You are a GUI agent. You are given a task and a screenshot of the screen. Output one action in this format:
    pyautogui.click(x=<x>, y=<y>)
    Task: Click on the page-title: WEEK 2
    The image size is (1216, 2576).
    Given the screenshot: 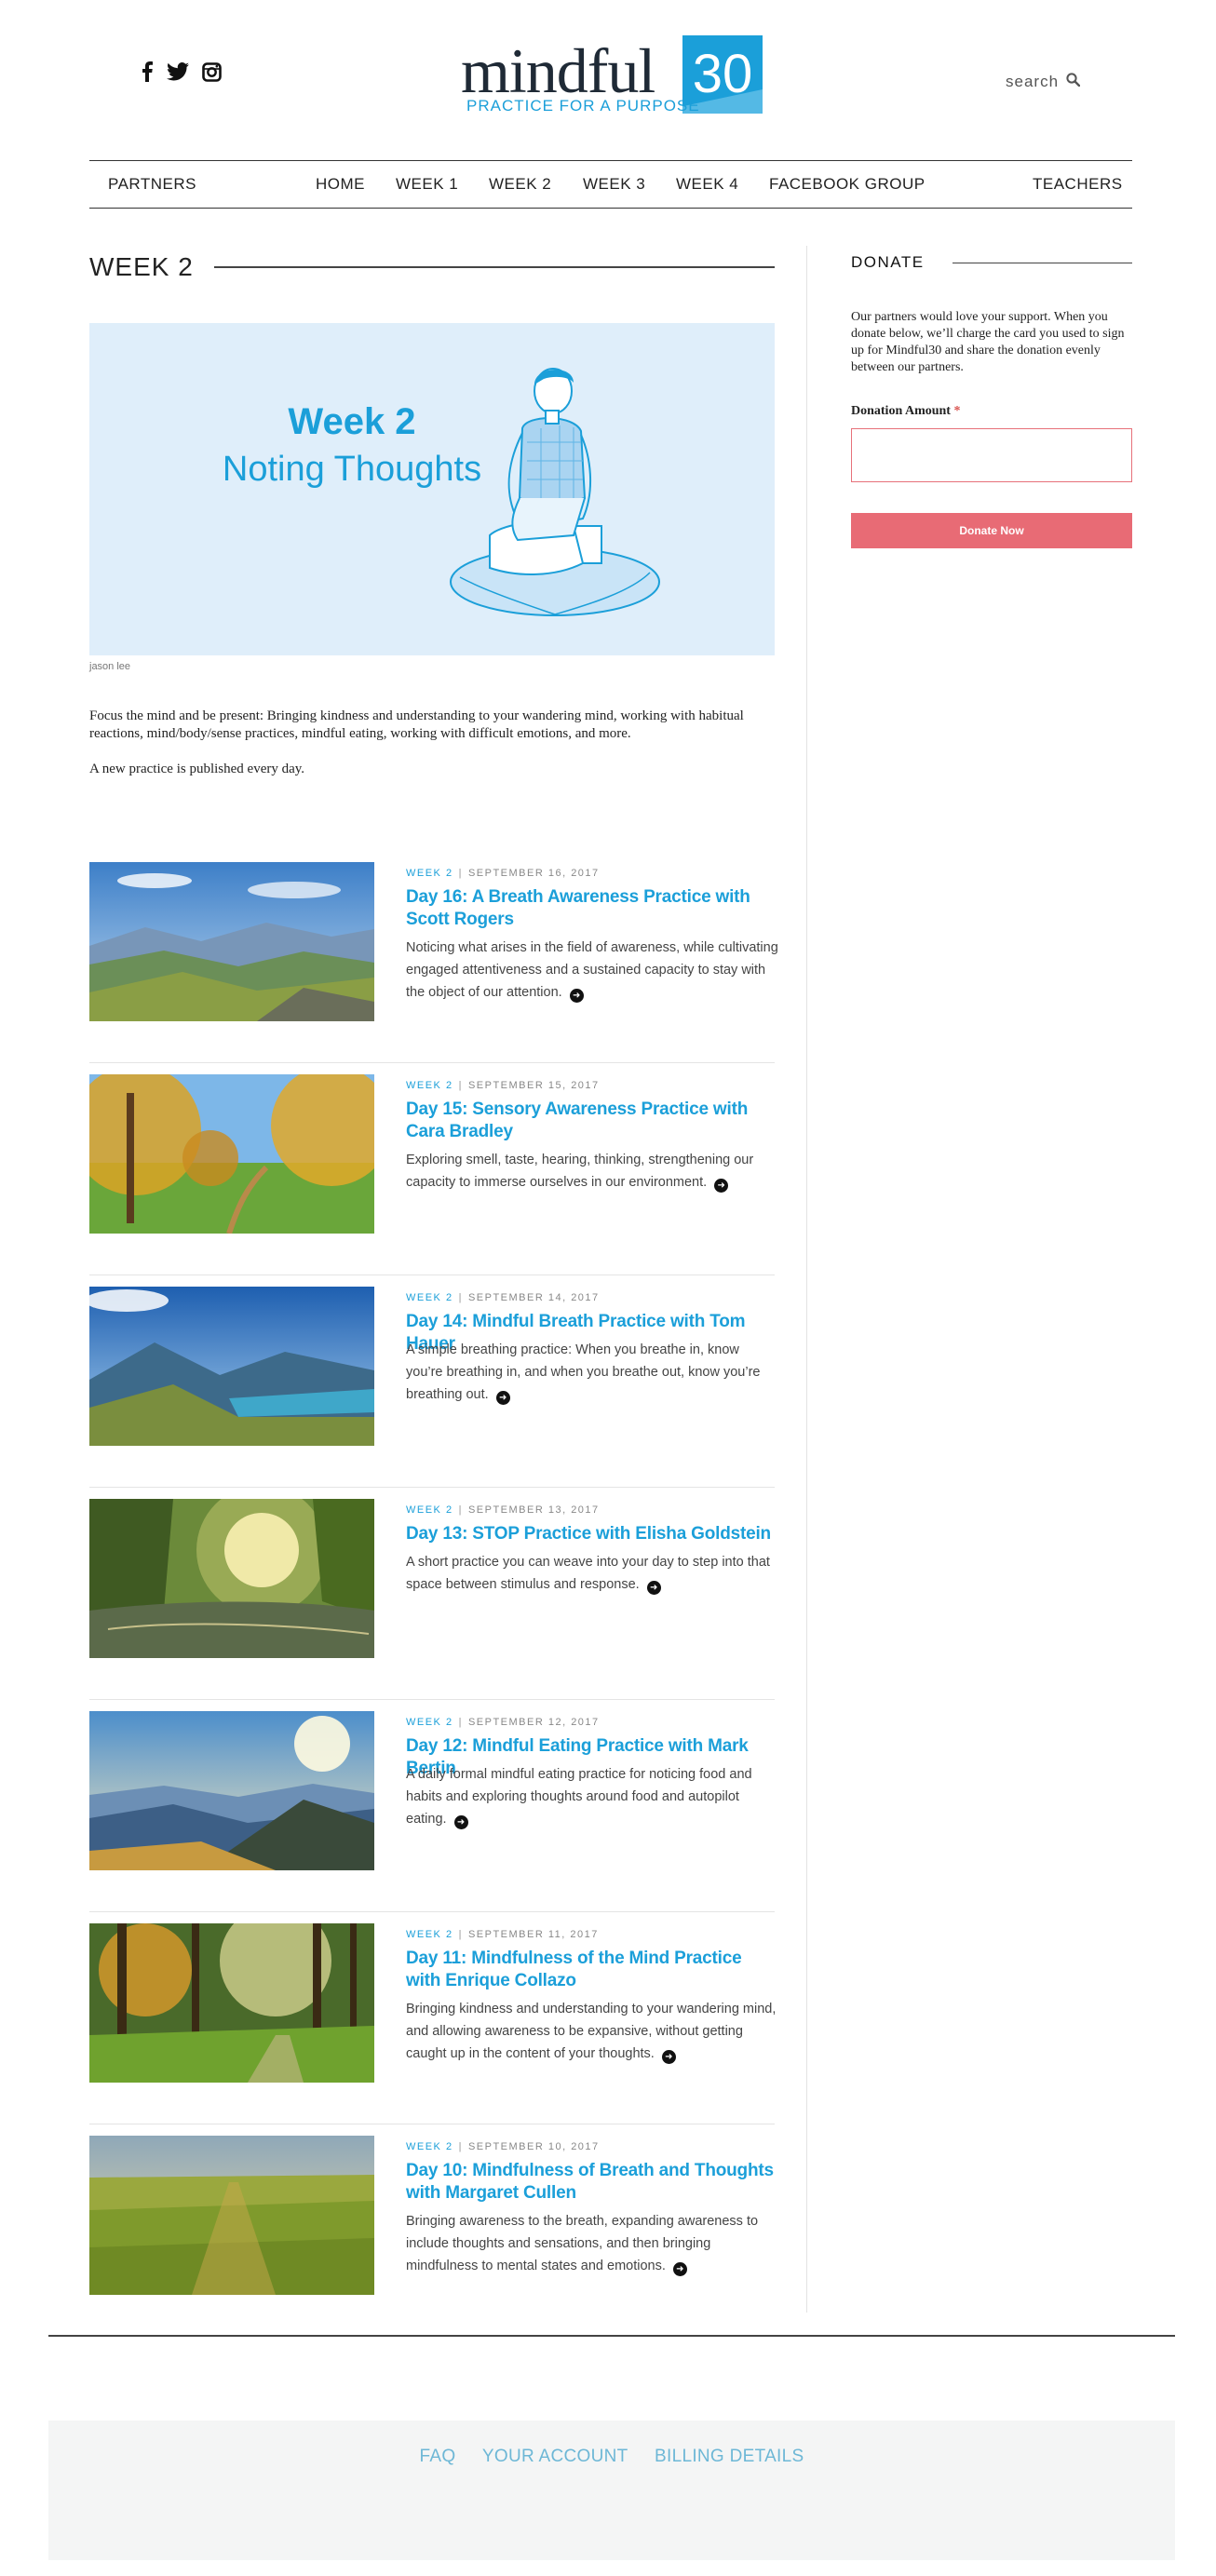 What is the action you would take?
    pyautogui.click(x=142, y=266)
    